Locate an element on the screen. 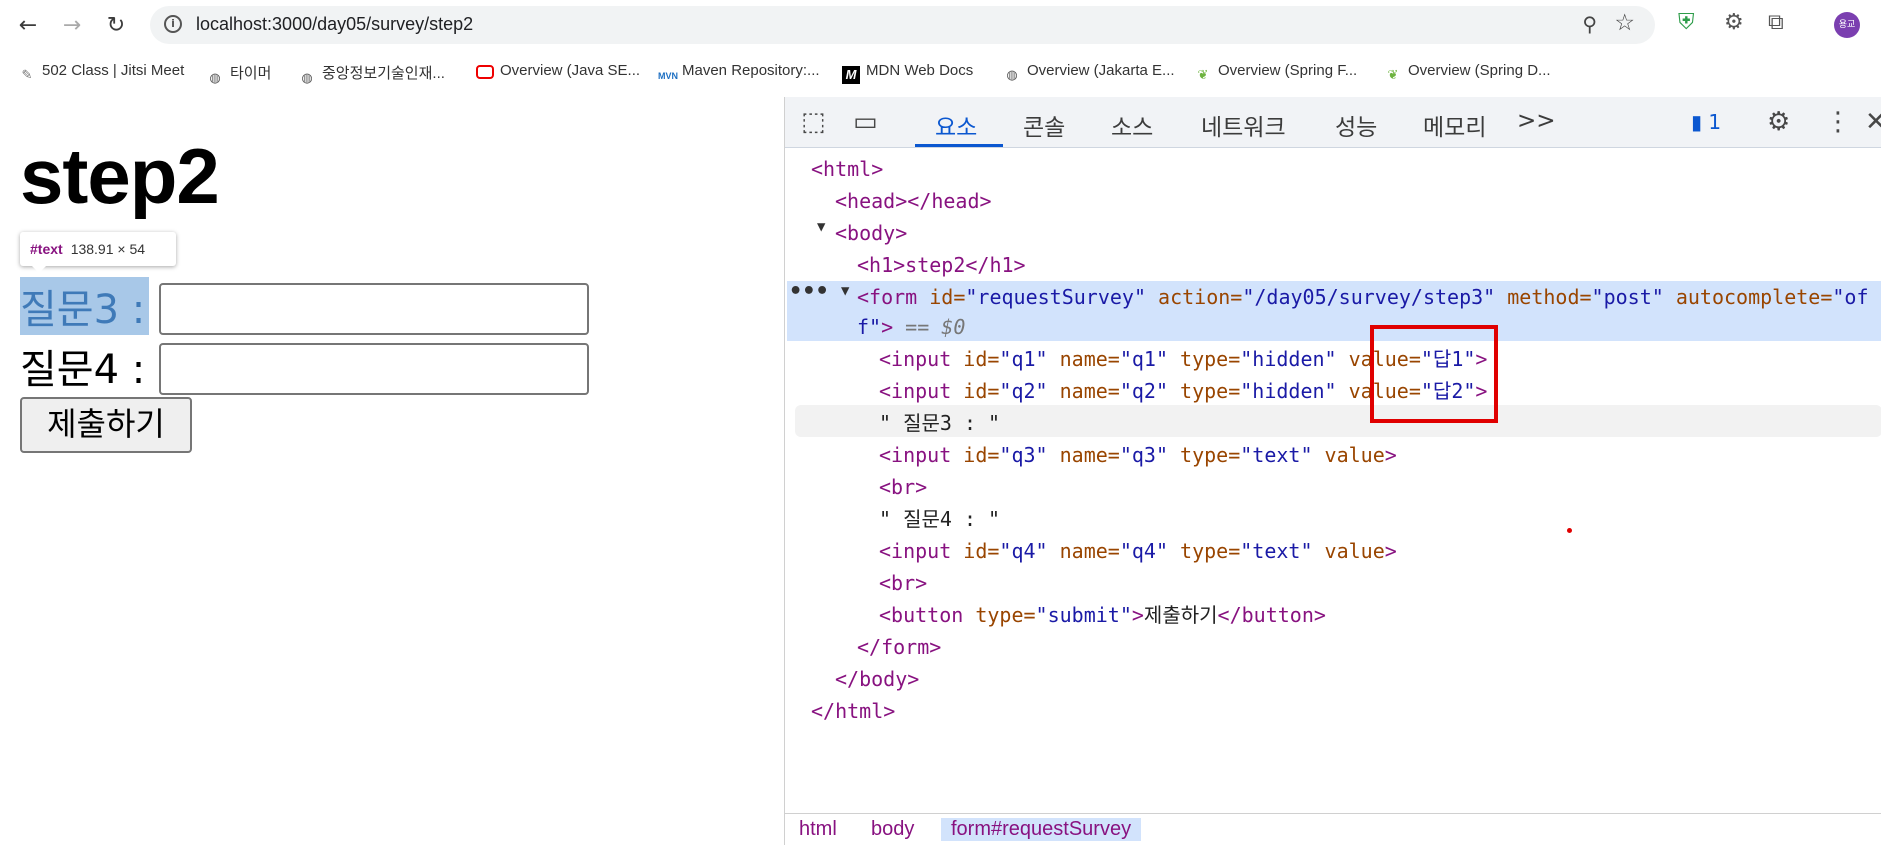 The width and height of the screenshot is (1881, 846). dom-node-button: <button type="submit">제출하기</button> is located at coordinates (1102, 615).